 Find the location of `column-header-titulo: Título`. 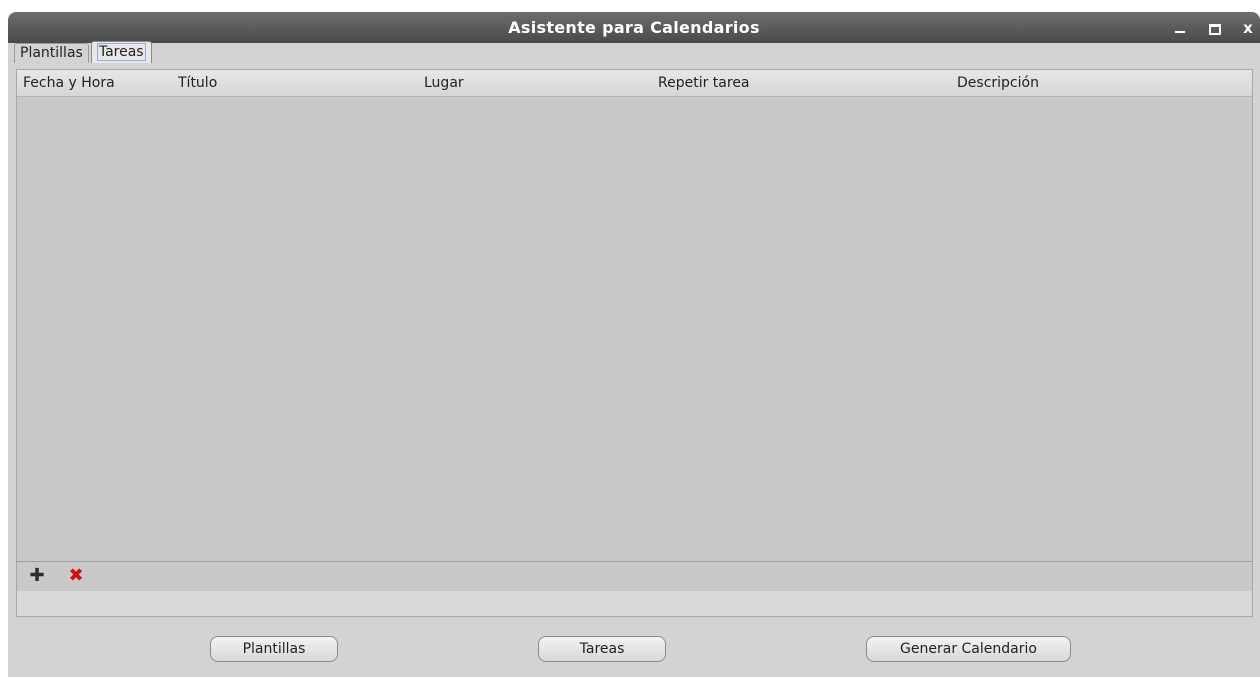

column-header-titulo: Título is located at coordinates (197, 83).